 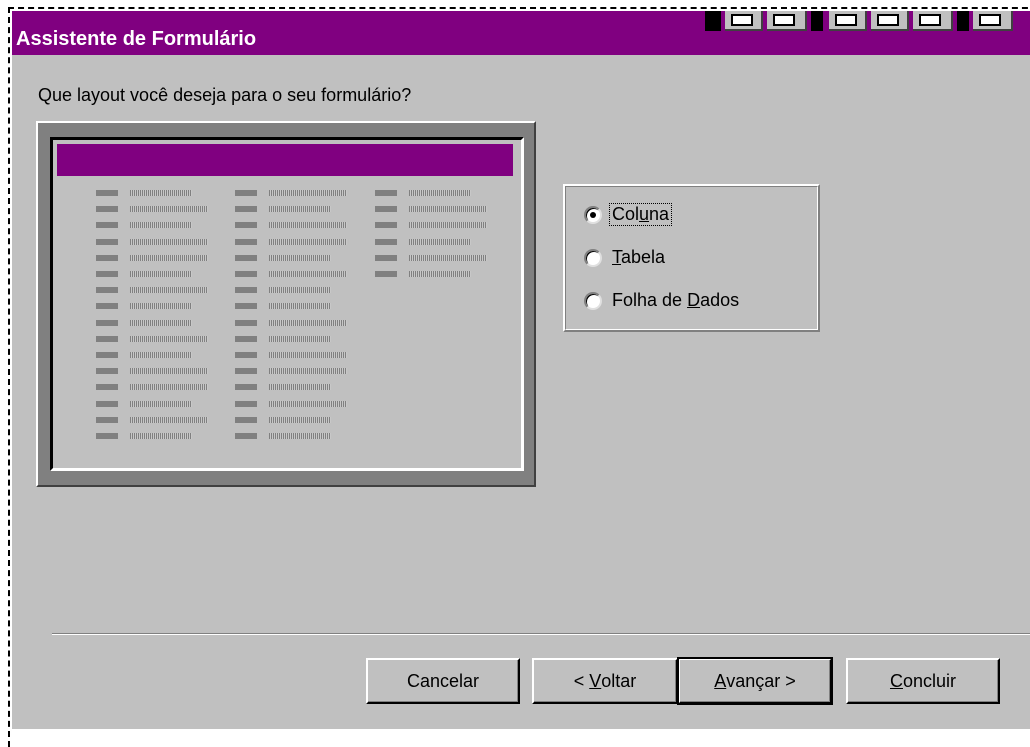 I want to click on window-title: Assistente de Formulário, so click(x=136, y=39).